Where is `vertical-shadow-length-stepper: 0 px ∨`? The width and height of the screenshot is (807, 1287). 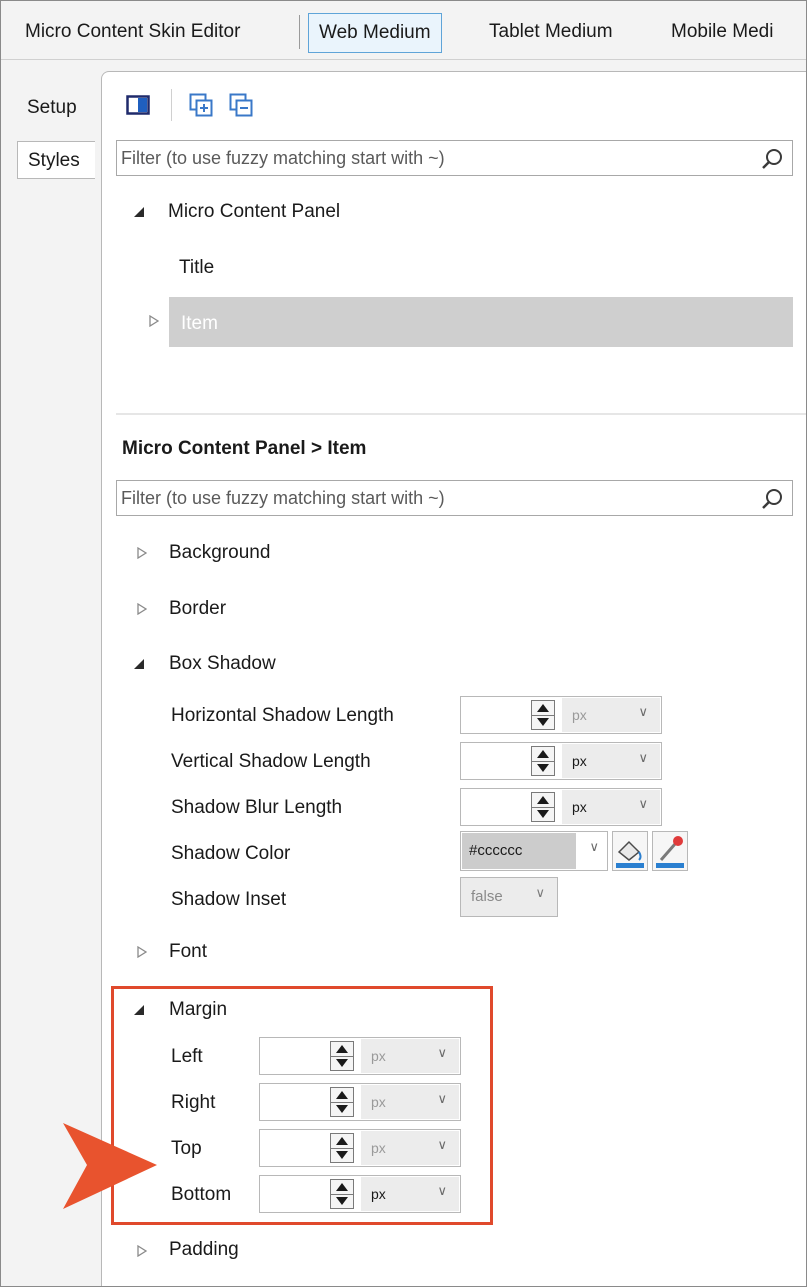 vertical-shadow-length-stepper: 0 px ∨ is located at coordinates (561, 761).